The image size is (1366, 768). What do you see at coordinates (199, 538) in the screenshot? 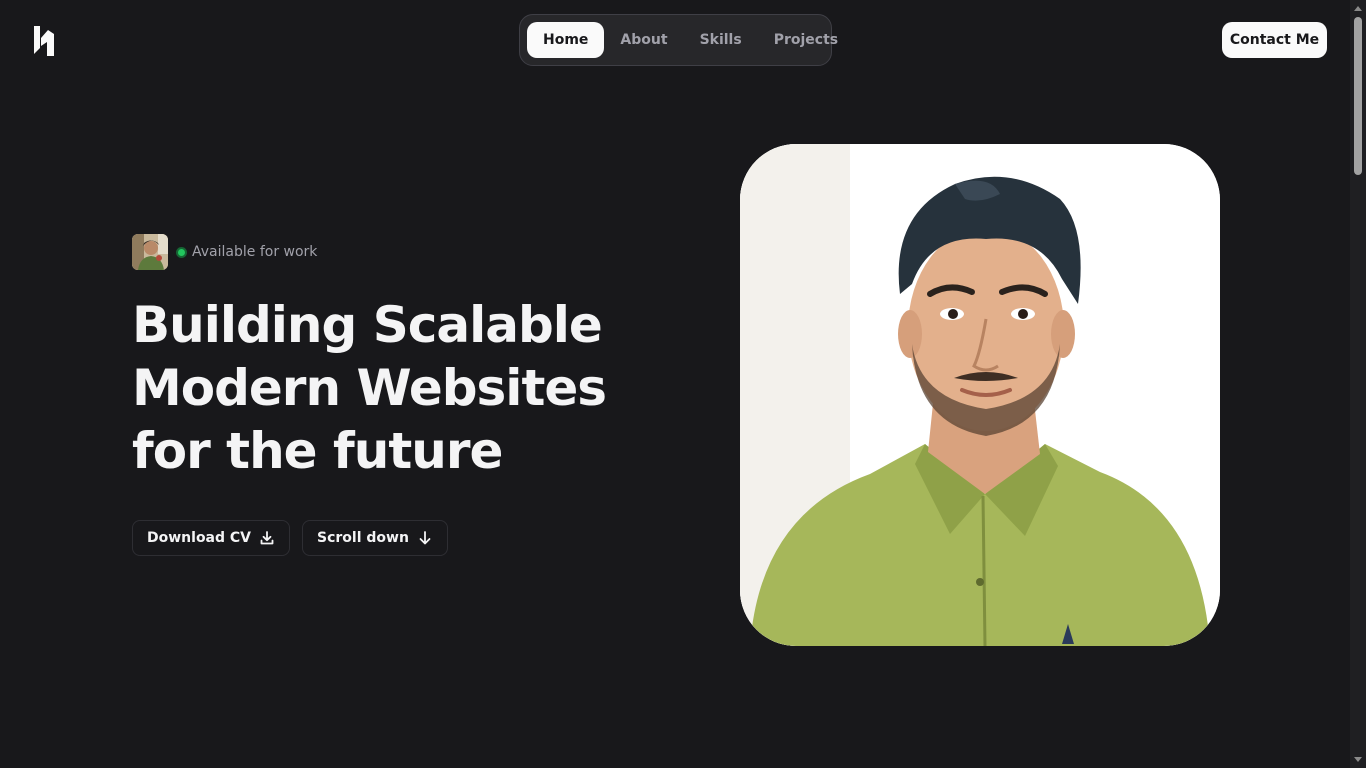
I see `download-cv-label: Download CV` at bounding box center [199, 538].